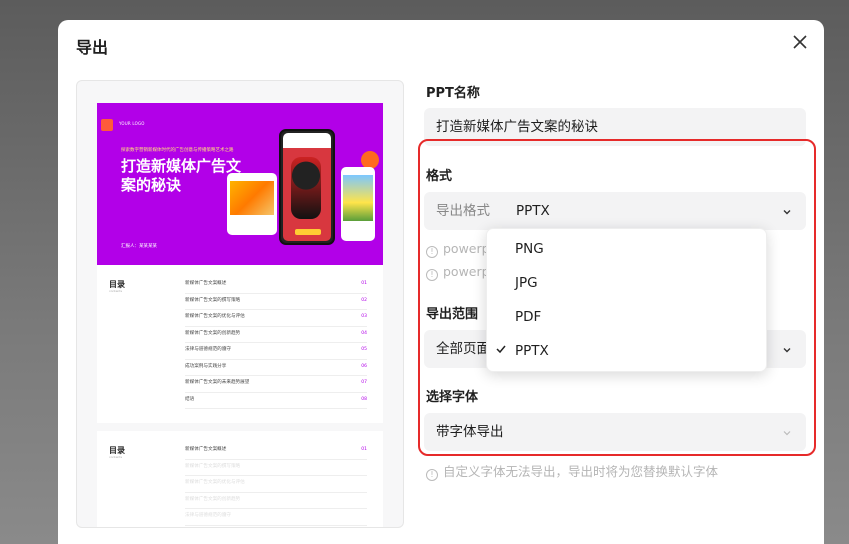  Describe the element at coordinates (528, 317) in the screenshot. I see `format-option-pdf: PDF` at that location.